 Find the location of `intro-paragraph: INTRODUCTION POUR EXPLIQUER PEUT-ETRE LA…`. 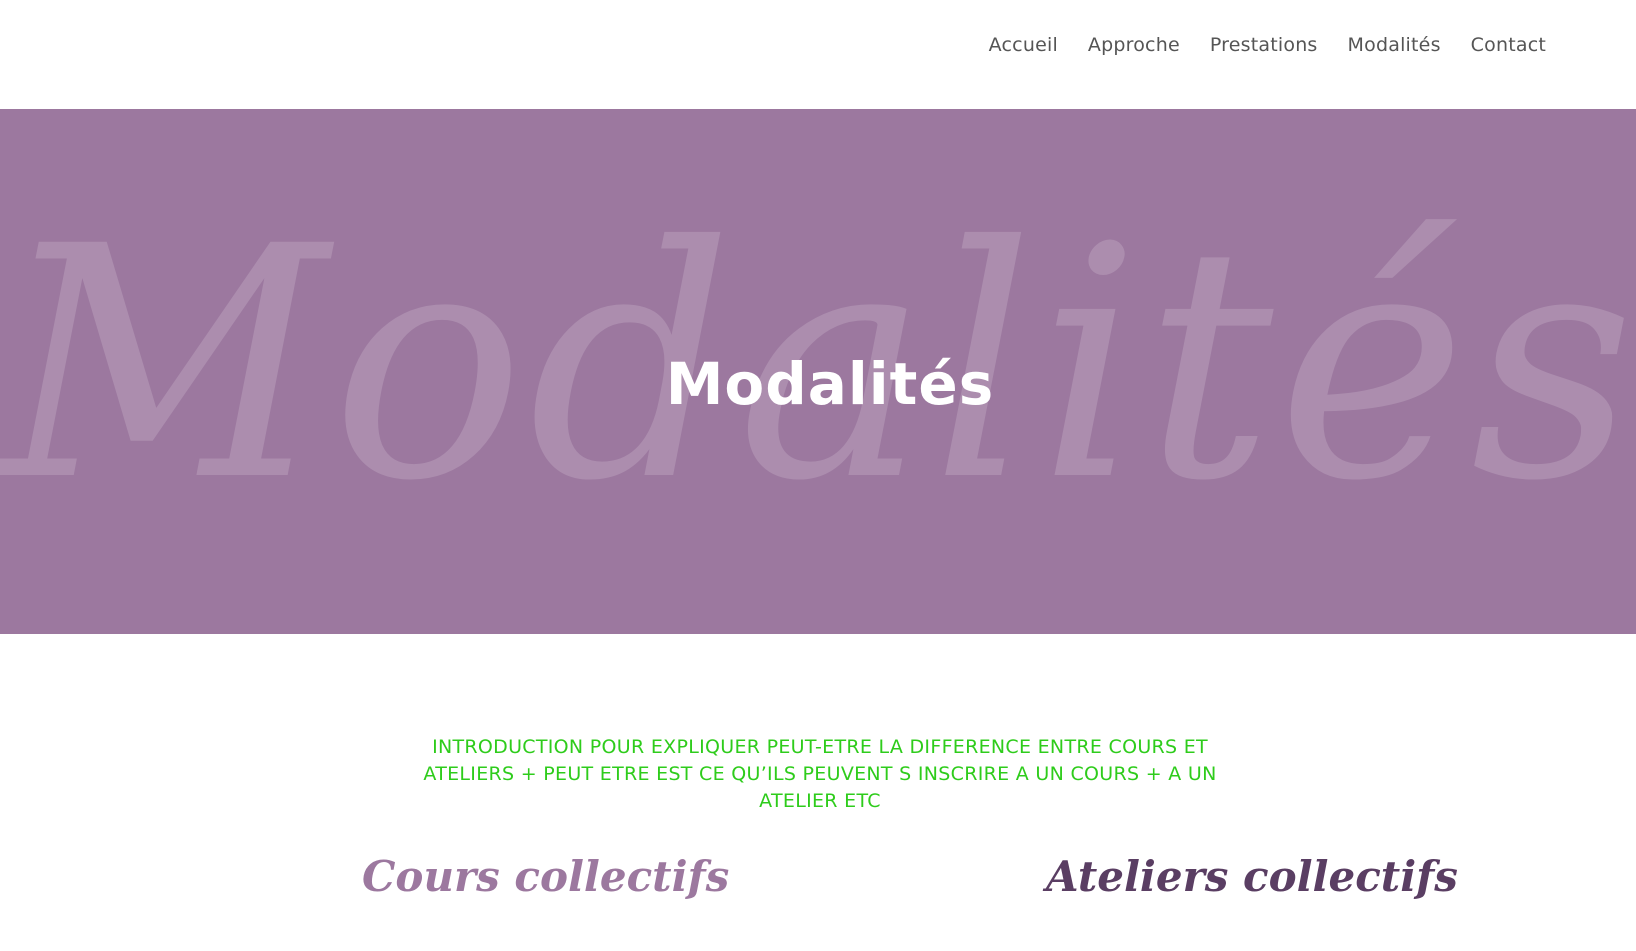

intro-paragraph: INTRODUCTION POUR EXPLIQUER PEUT-ETRE LA… is located at coordinates (820, 774).